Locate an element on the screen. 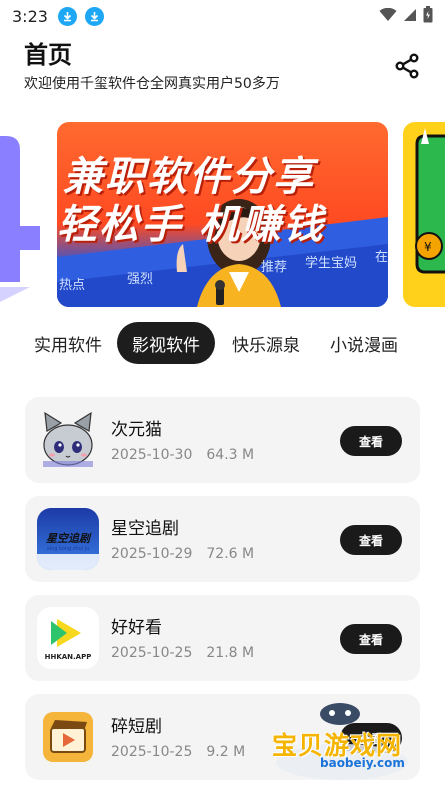 The image size is (445, 791). xingkong-logo-icon: 星空追剧 xing kong zhui ju is located at coordinates (68, 539).